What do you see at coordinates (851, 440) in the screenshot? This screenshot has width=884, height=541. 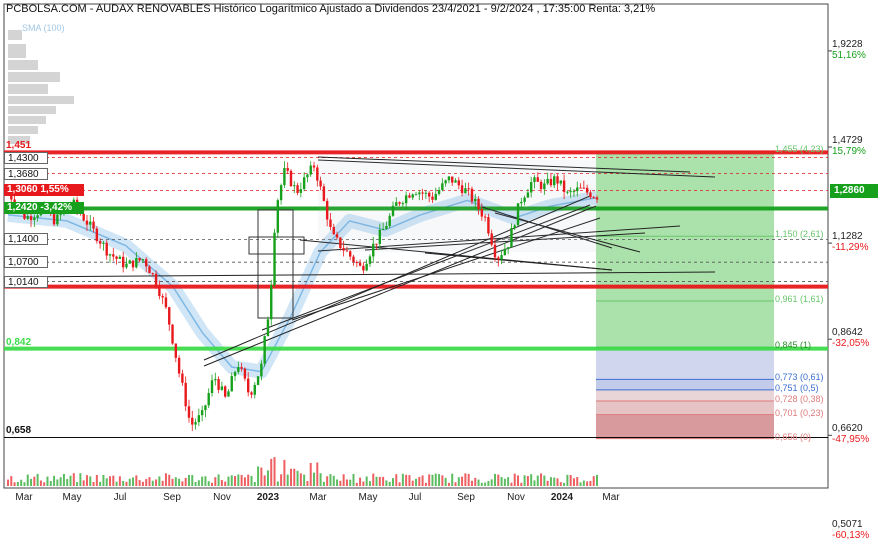 I see `right-axis-percent: -47,95%` at bounding box center [851, 440].